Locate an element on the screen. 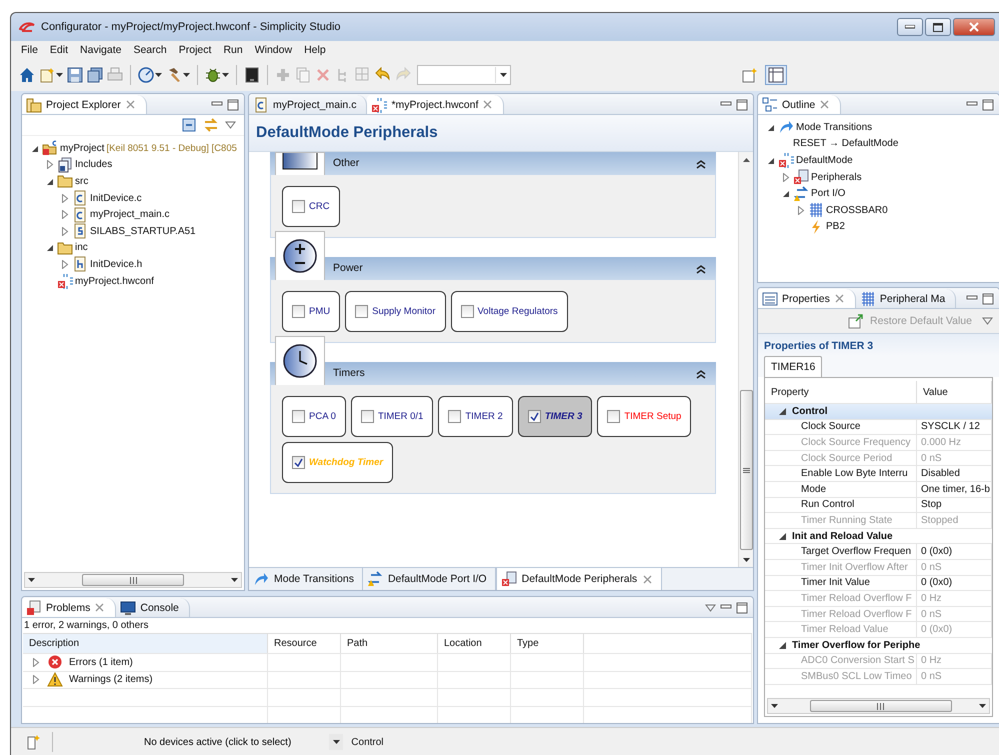  peripheral-button: TIMER 3 is located at coordinates (555, 416).